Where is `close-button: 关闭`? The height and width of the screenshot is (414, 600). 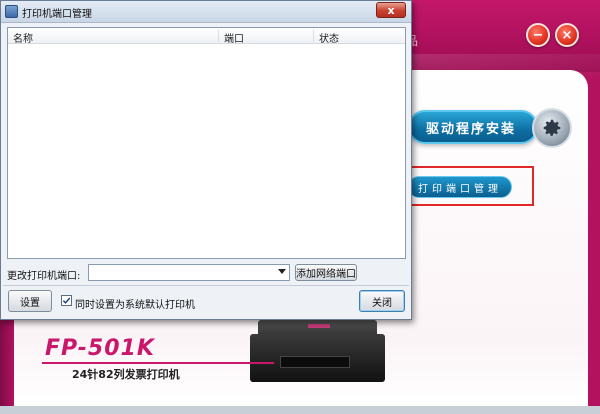 close-button: 关闭 is located at coordinates (382, 301).